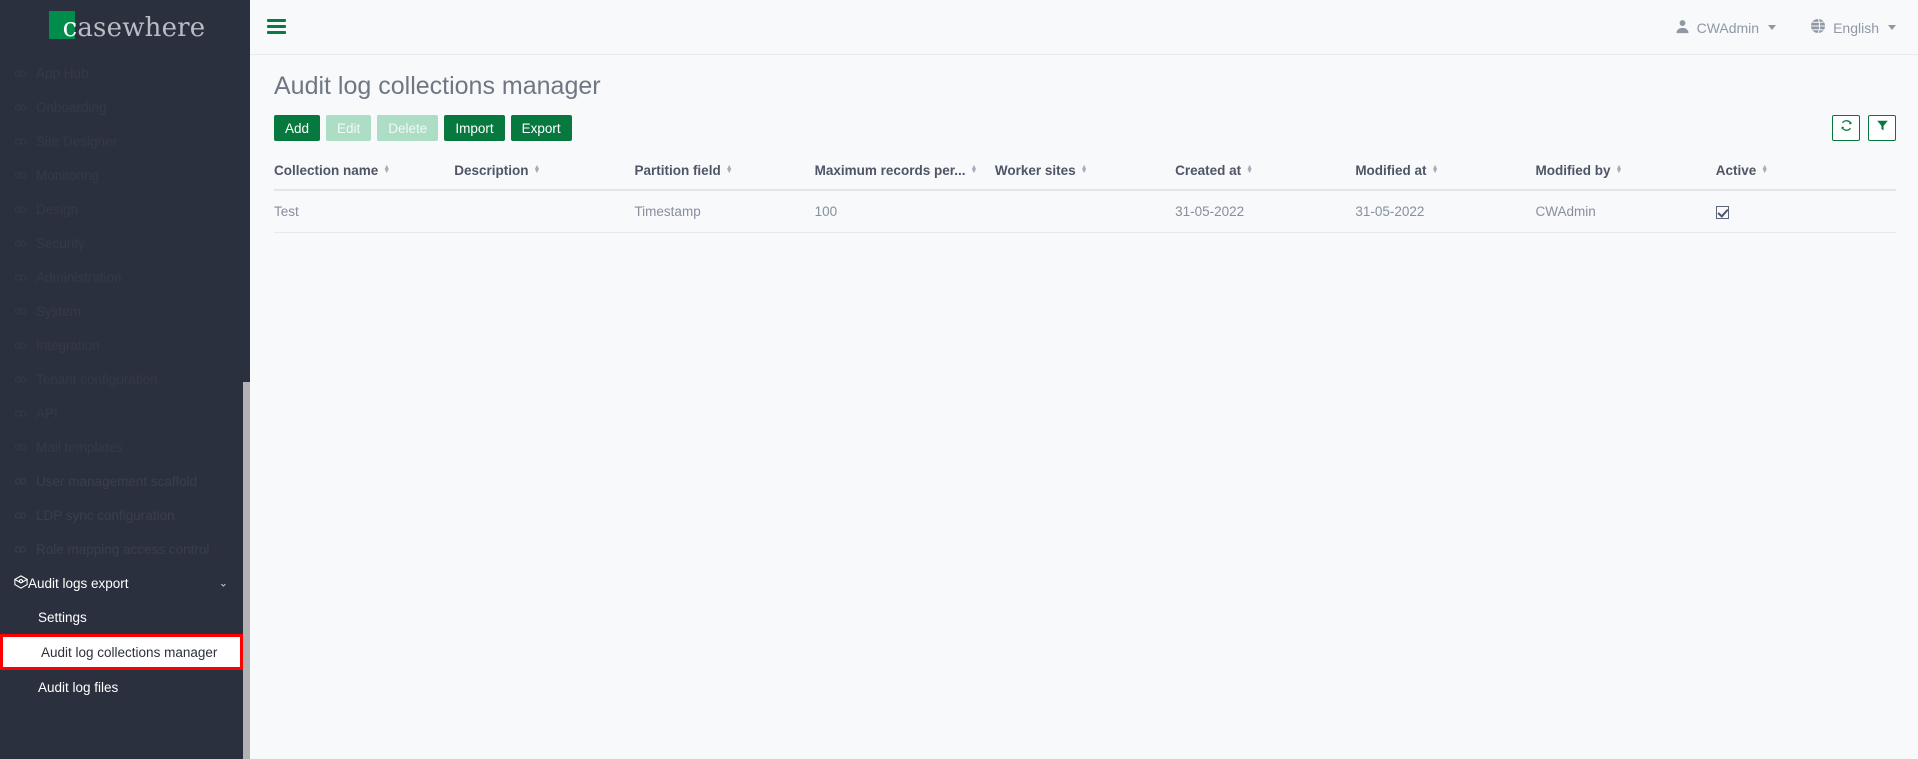 Image resolution: width=1918 pixels, height=759 pixels. Describe the element at coordinates (246, 570) in the screenshot. I see `sidebar-scrollbar-thumb` at that location.